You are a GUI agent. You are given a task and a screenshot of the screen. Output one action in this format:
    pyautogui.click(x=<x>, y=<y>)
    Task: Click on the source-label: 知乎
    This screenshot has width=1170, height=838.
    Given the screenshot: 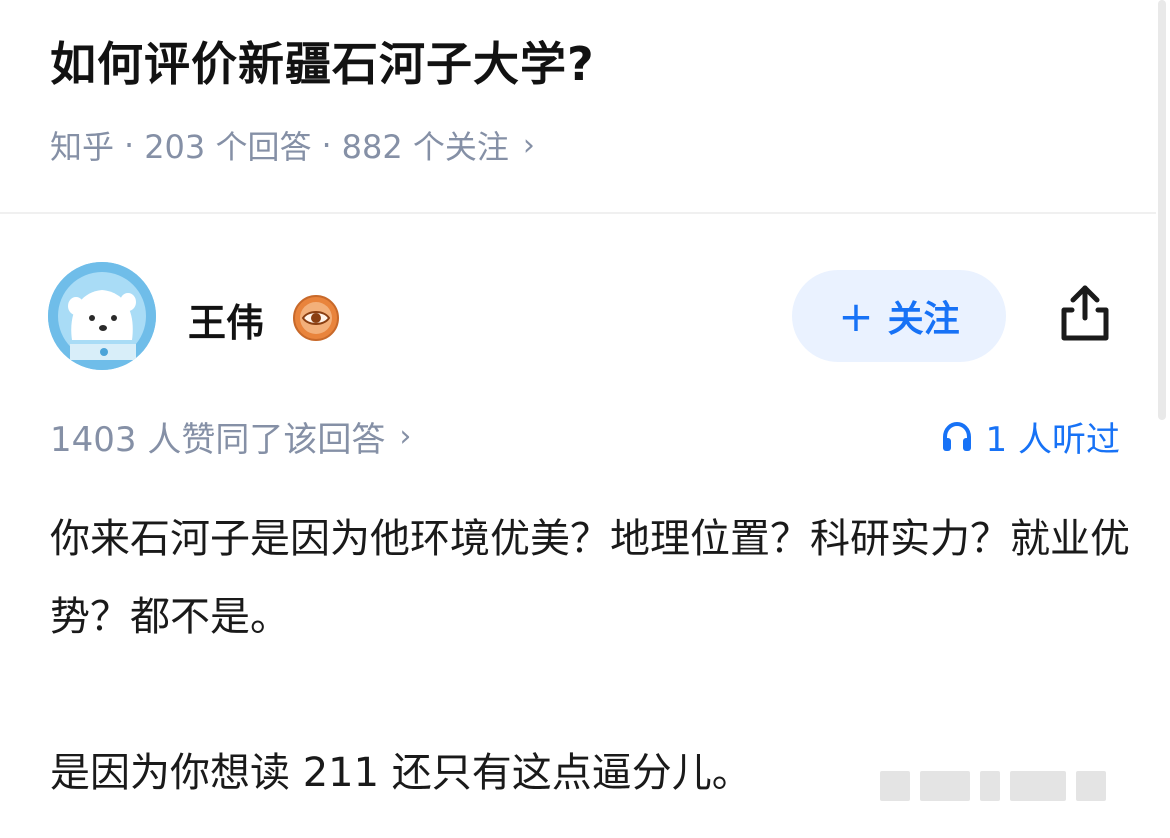 What is the action you would take?
    pyautogui.click(x=82, y=147)
    